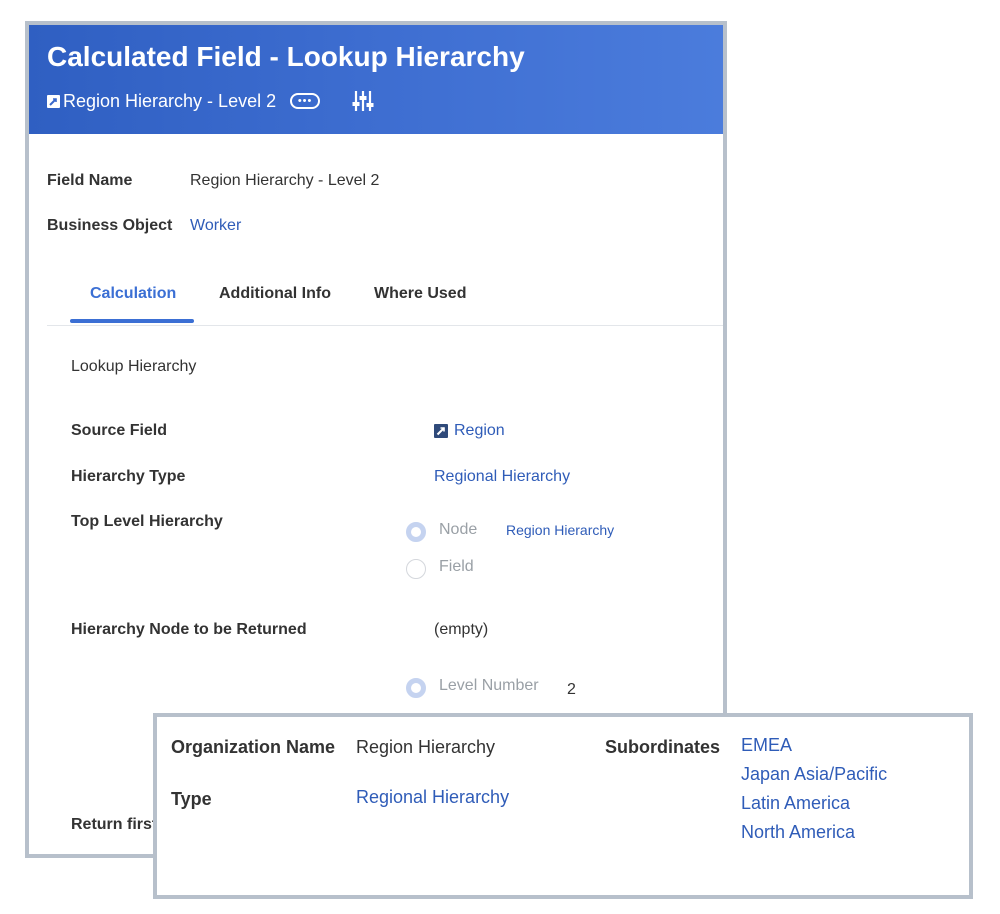 This screenshot has width=1000, height=914. What do you see at coordinates (170, 100) in the screenshot?
I see `object-name: Region Hierarchy - Level 2` at bounding box center [170, 100].